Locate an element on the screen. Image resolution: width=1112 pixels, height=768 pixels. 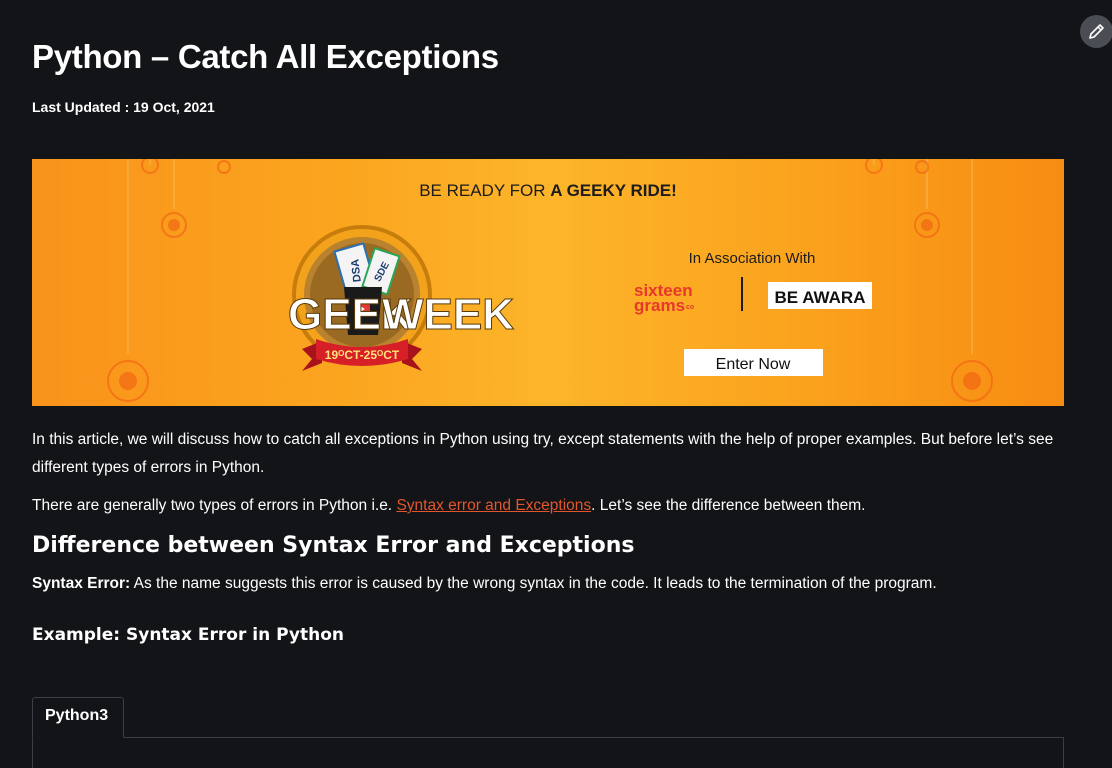
sponsor-grams: grams is located at coordinates (659, 305).